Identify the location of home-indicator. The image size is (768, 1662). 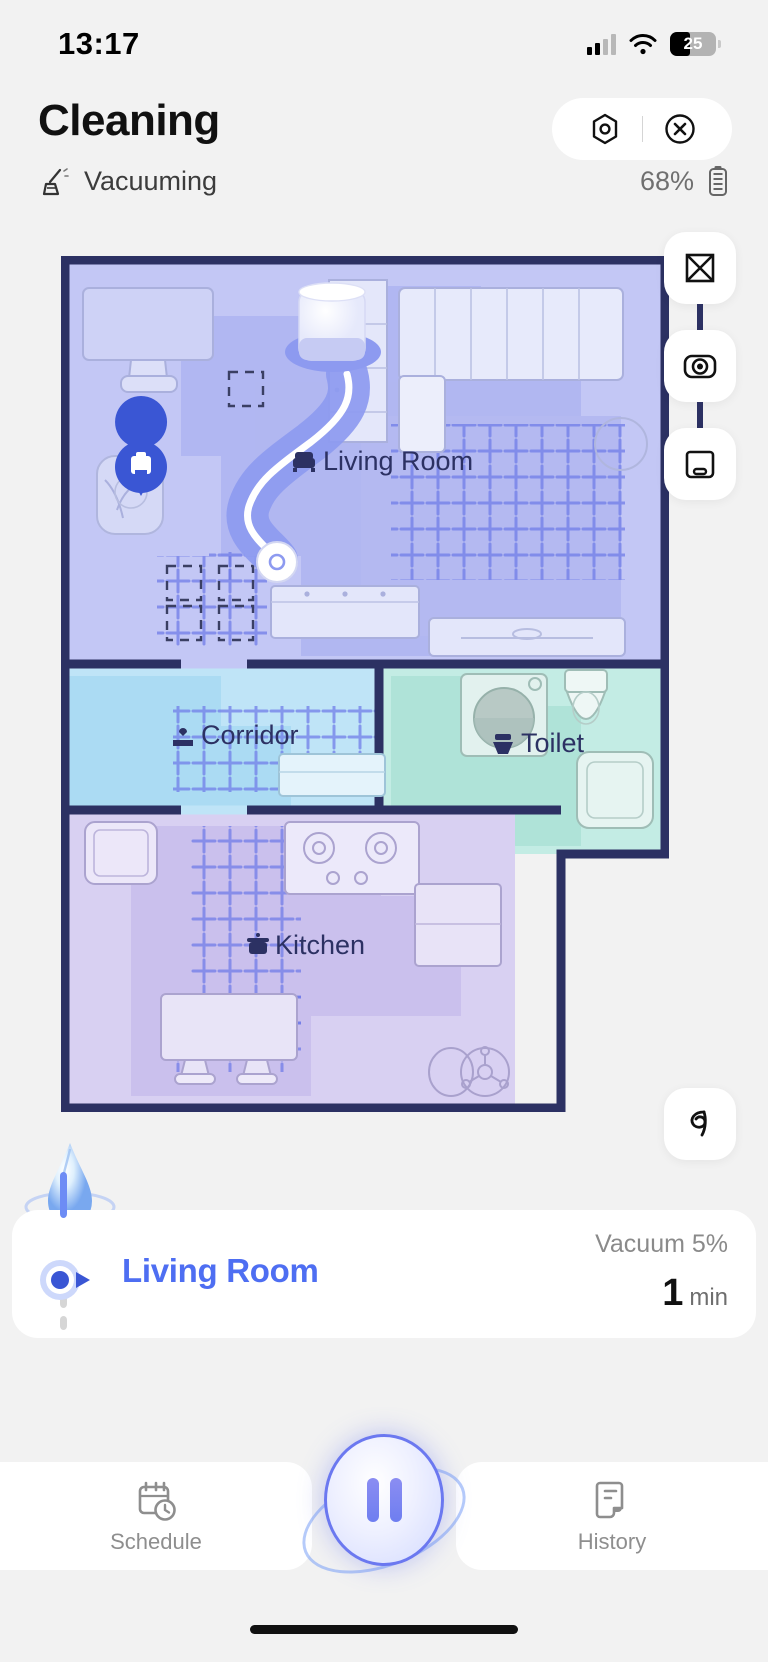
(384, 1629).